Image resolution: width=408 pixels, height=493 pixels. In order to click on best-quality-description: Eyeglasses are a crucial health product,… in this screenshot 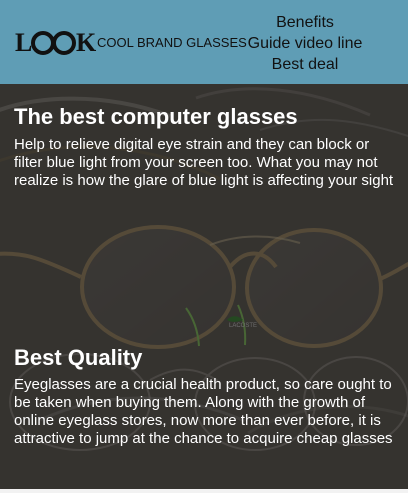, I will do `click(203, 411)`.